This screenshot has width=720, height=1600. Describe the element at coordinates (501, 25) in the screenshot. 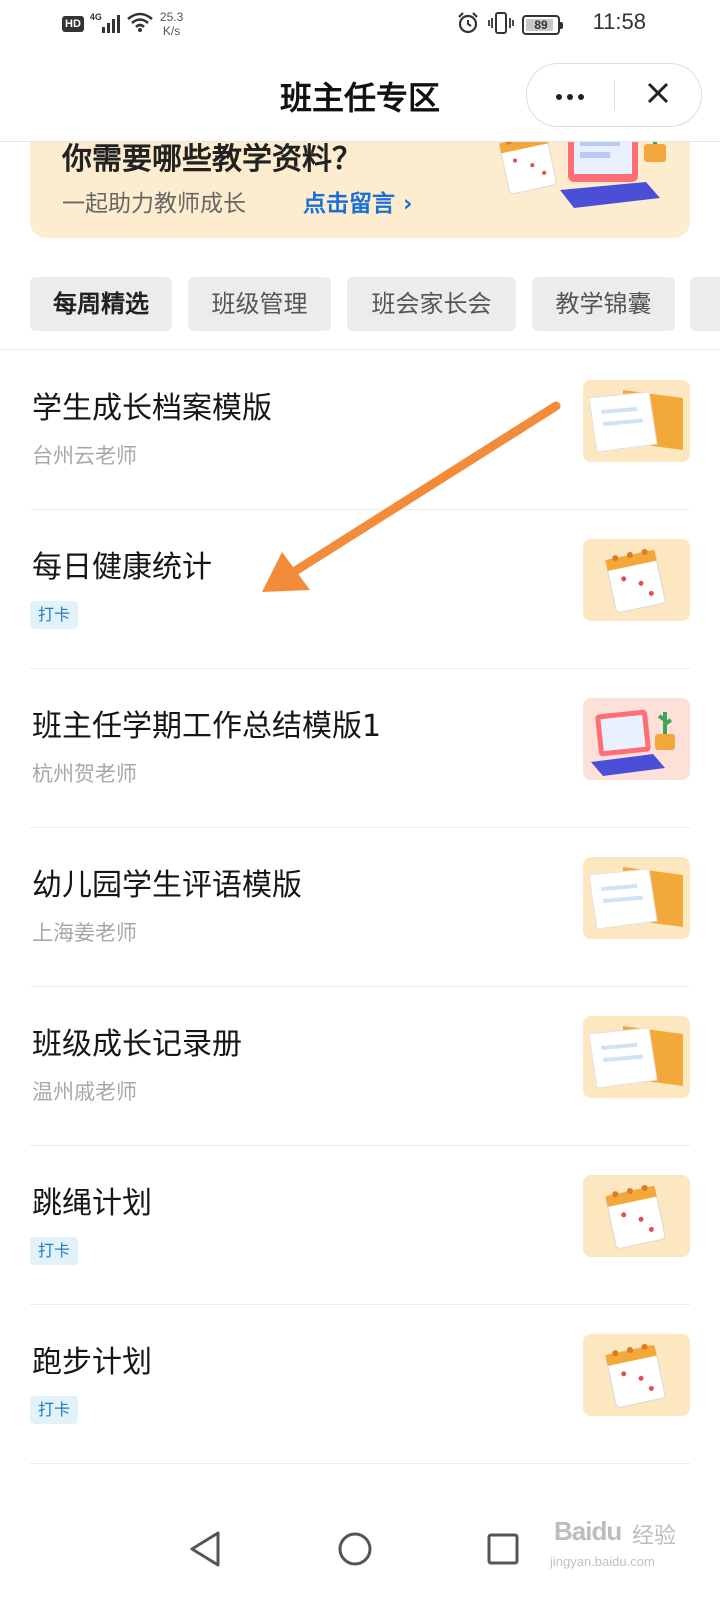

I see `vibrate-icon` at that location.